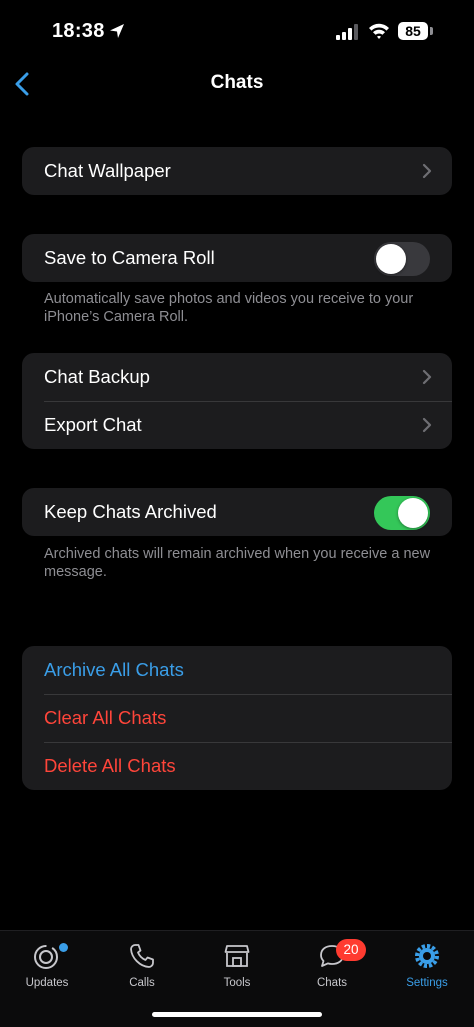 The height and width of the screenshot is (1027, 474). What do you see at coordinates (47, 983) in the screenshot?
I see `tab-updates-label: Updates` at bounding box center [47, 983].